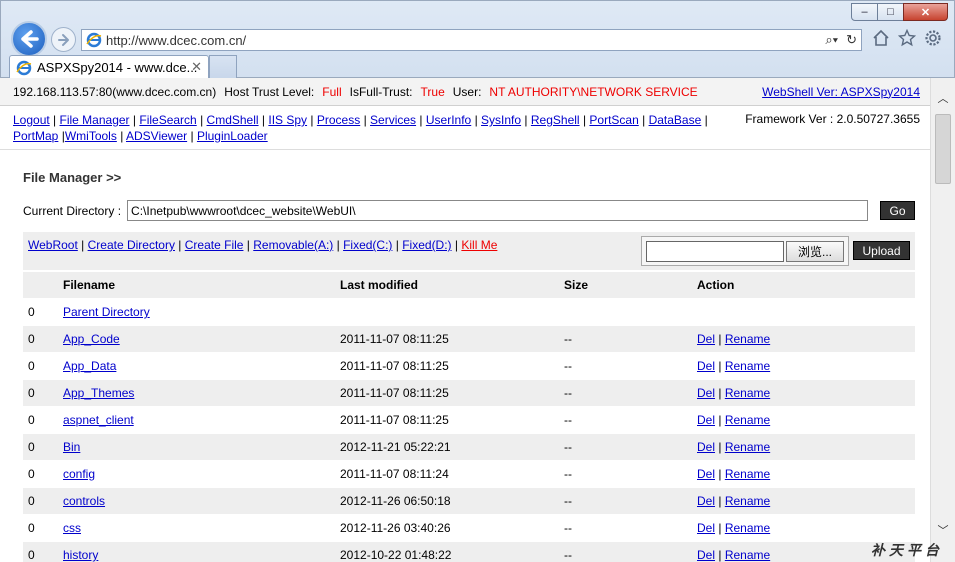  What do you see at coordinates (293, 245) in the screenshot?
I see `drive-a-link: Removable(A:)` at bounding box center [293, 245].